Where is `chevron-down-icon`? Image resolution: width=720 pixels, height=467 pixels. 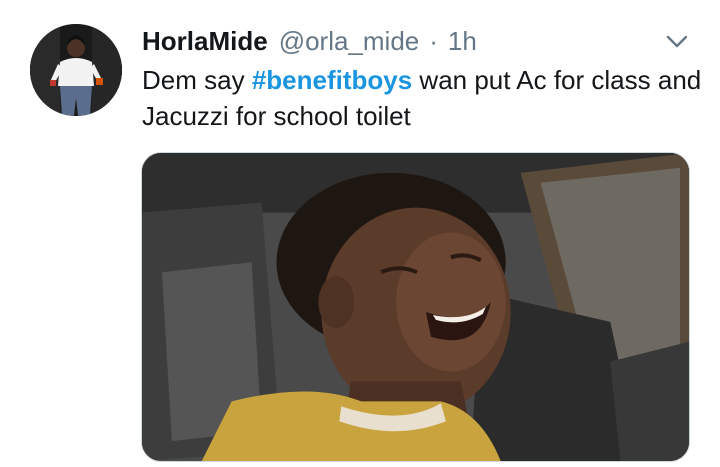 chevron-down-icon is located at coordinates (677, 41).